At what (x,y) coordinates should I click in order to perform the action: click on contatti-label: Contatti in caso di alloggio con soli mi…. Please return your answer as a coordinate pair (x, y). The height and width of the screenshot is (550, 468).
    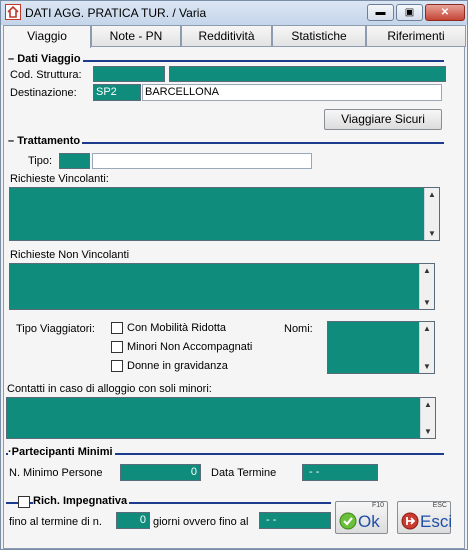
    Looking at the image, I should click on (109, 389).